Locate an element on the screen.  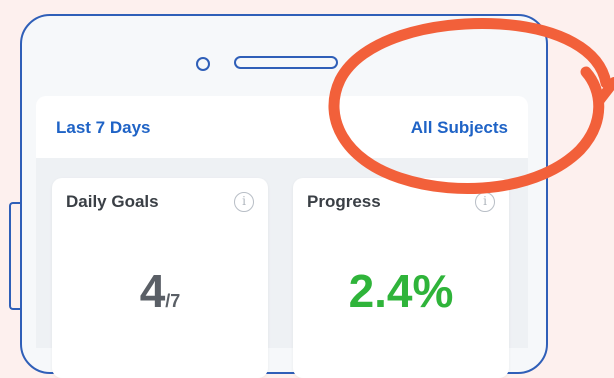
daily-goals-value: 4/7 is located at coordinates (160, 291).